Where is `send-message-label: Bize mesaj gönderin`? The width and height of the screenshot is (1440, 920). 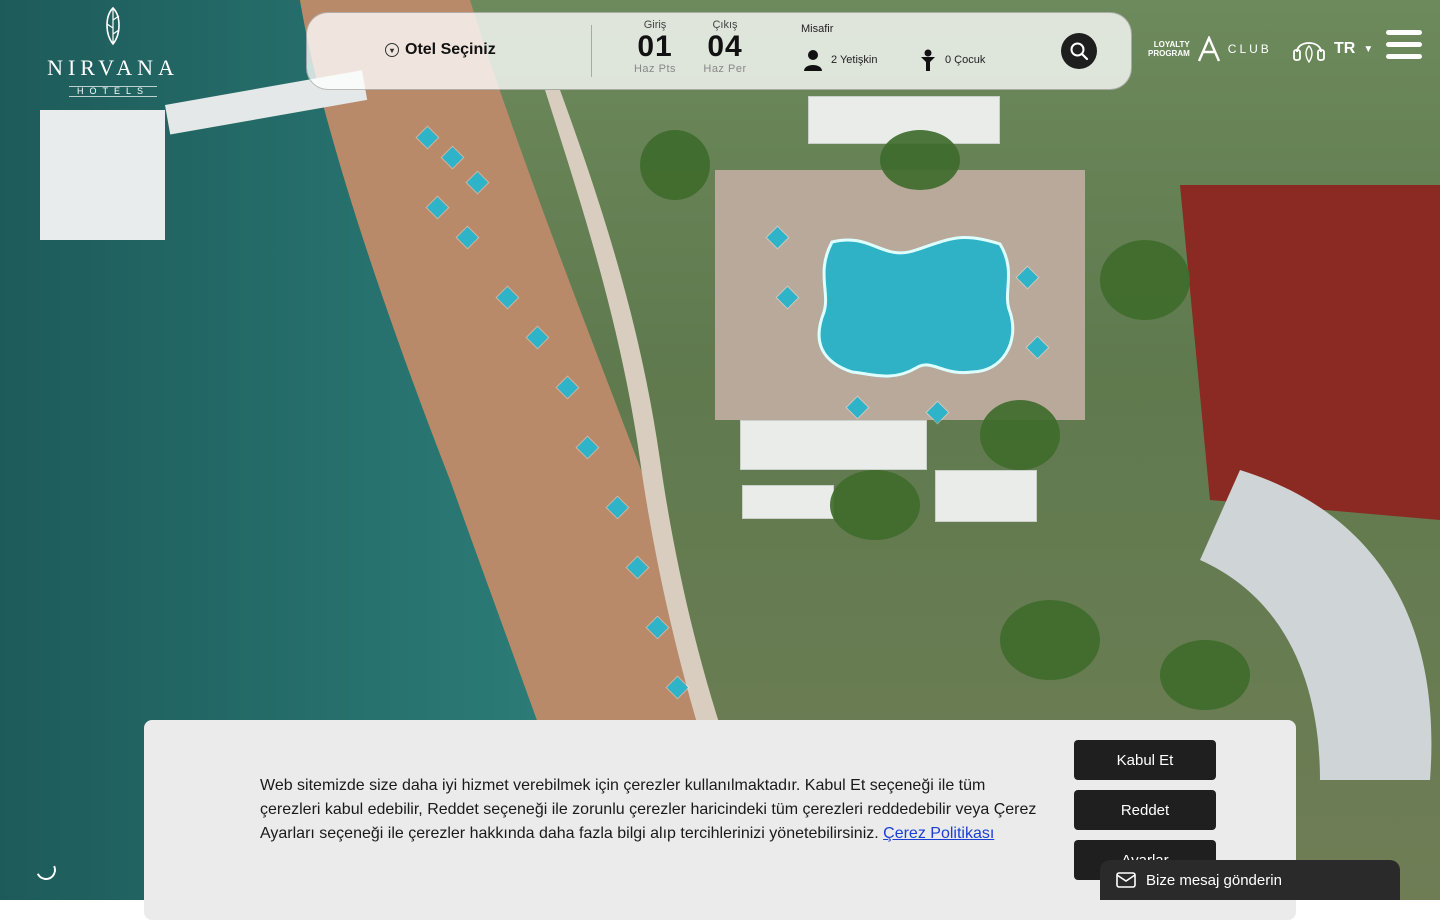 send-message-label: Bize mesaj gönderin is located at coordinates (1214, 880).